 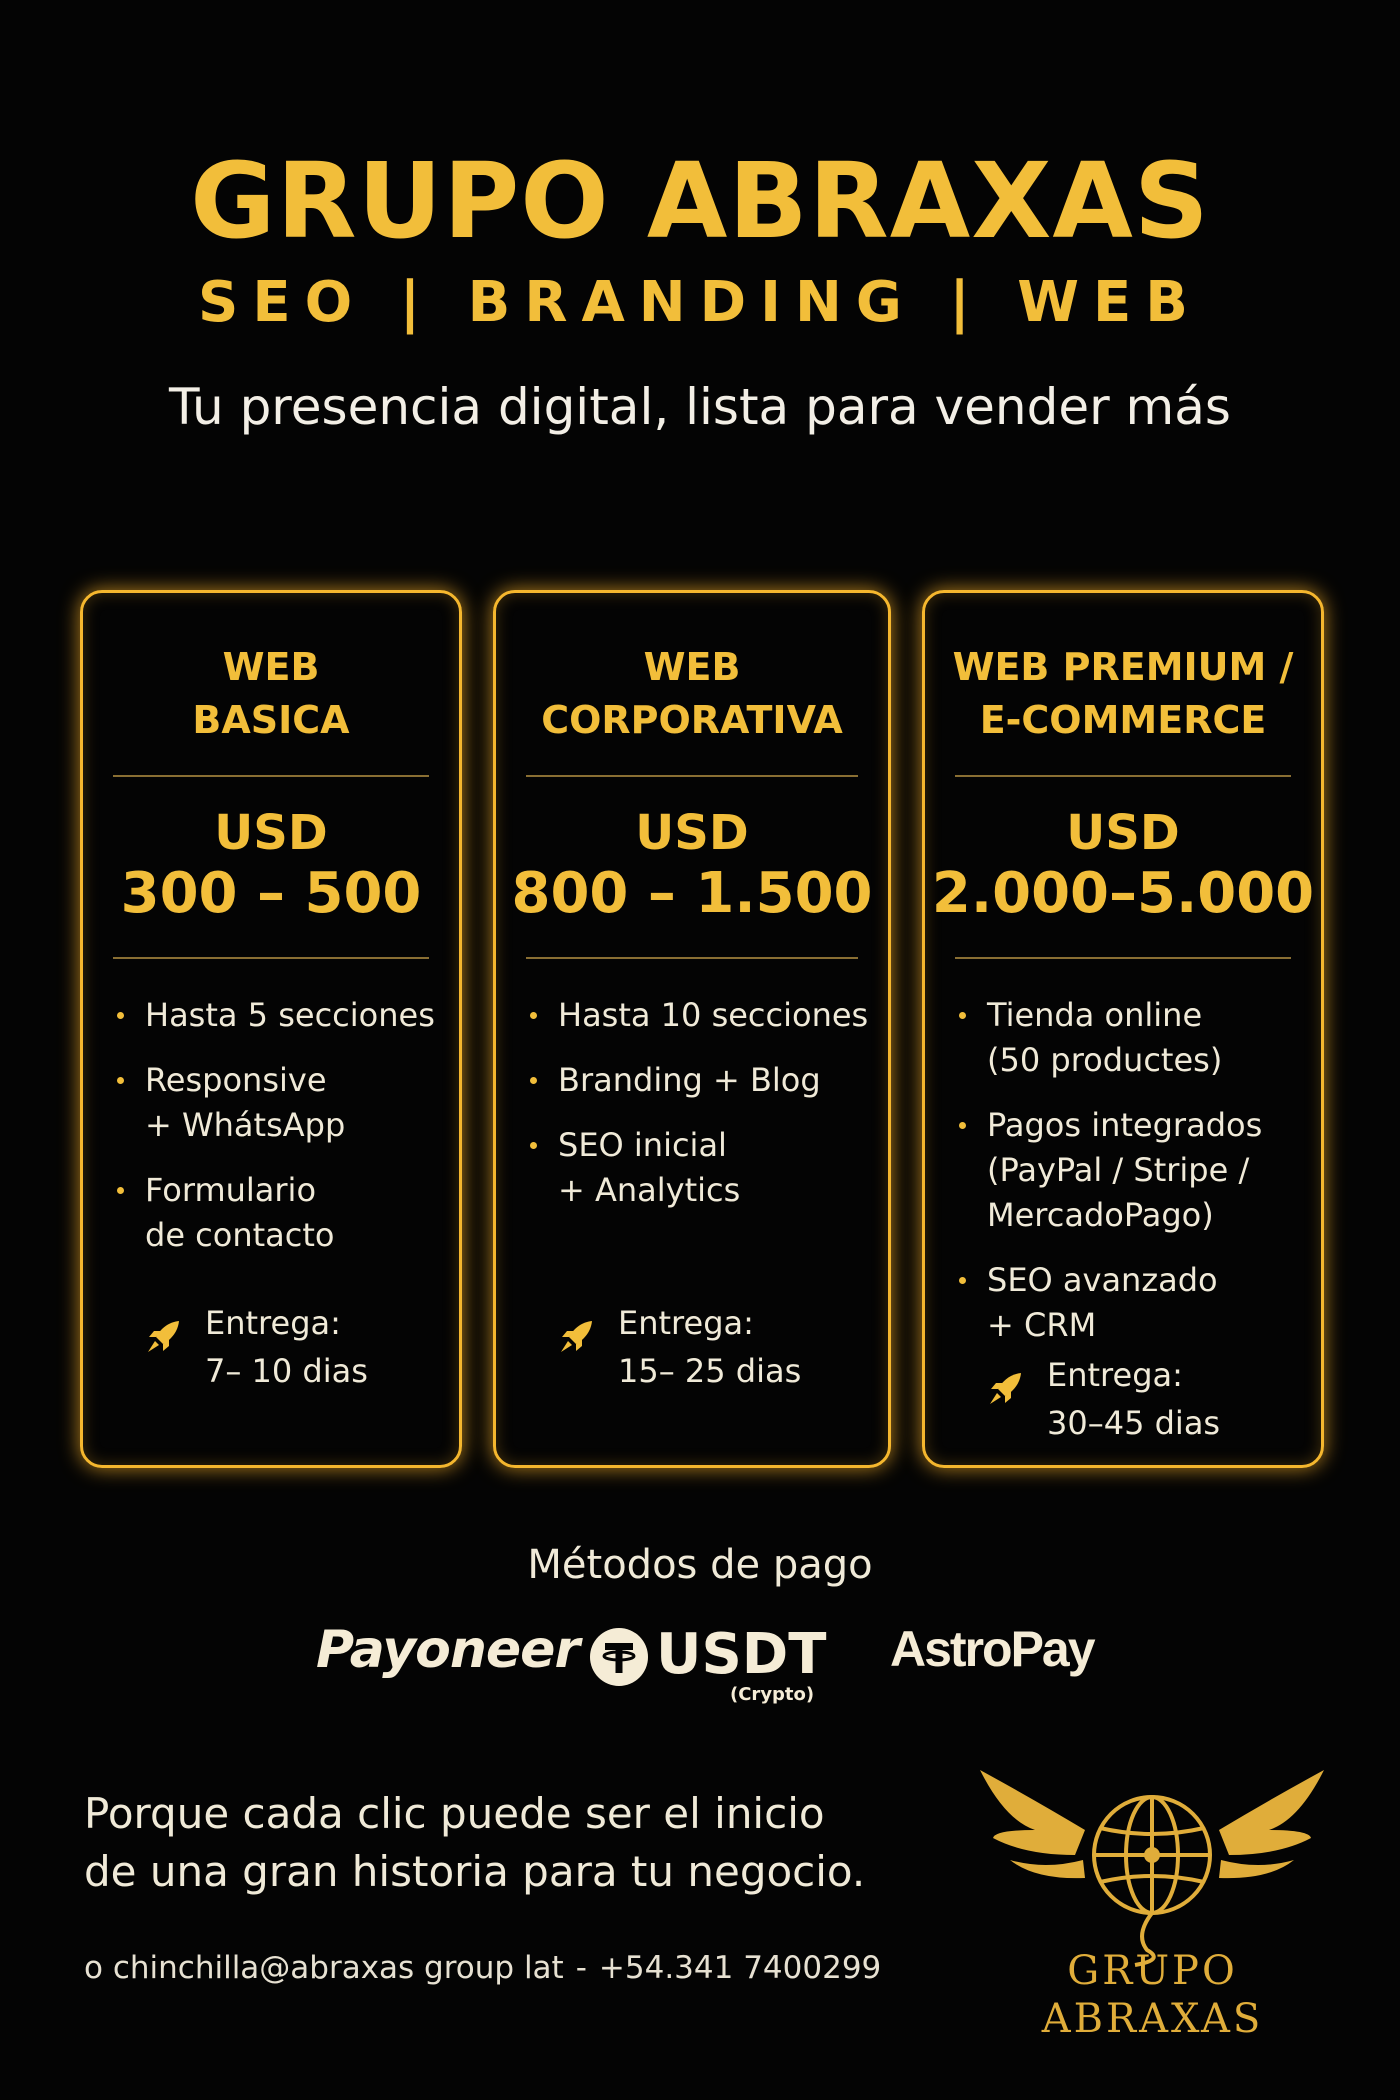 I want to click on feature-item: SEO avanzado + CRM, so click(x=1133, y=1303).